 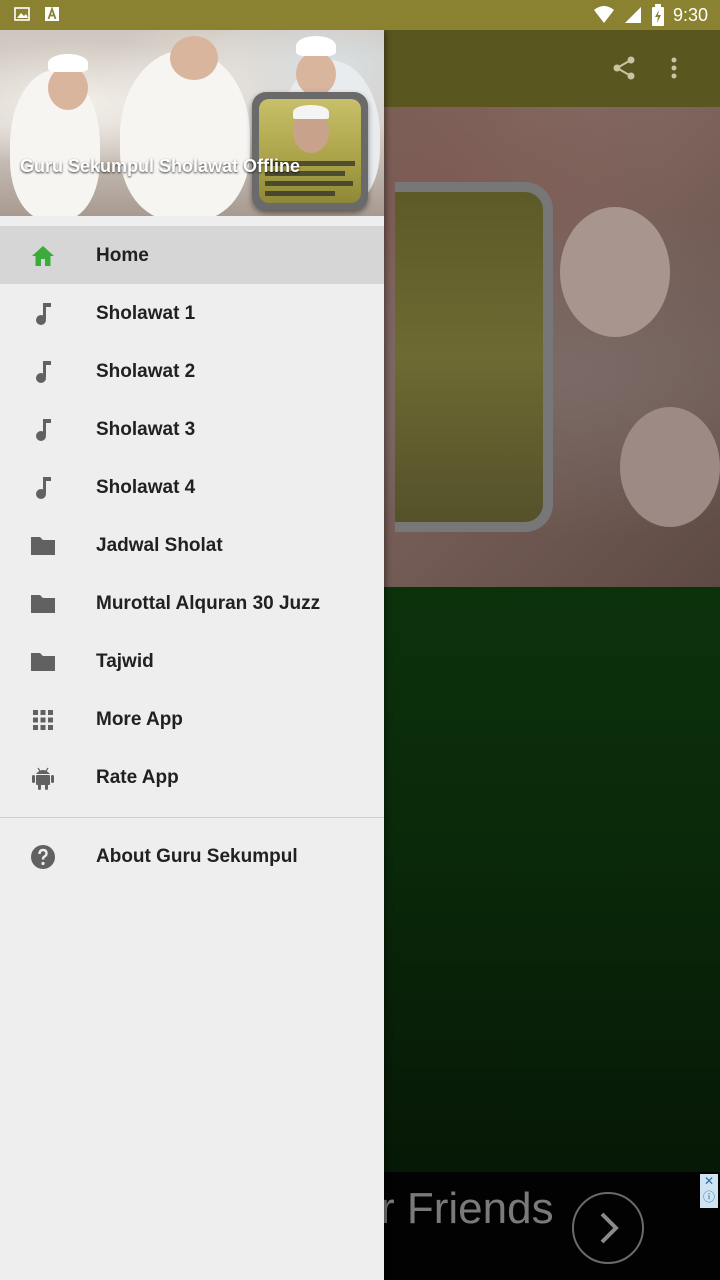 I want to click on help-icon, so click(x=43, y=857).